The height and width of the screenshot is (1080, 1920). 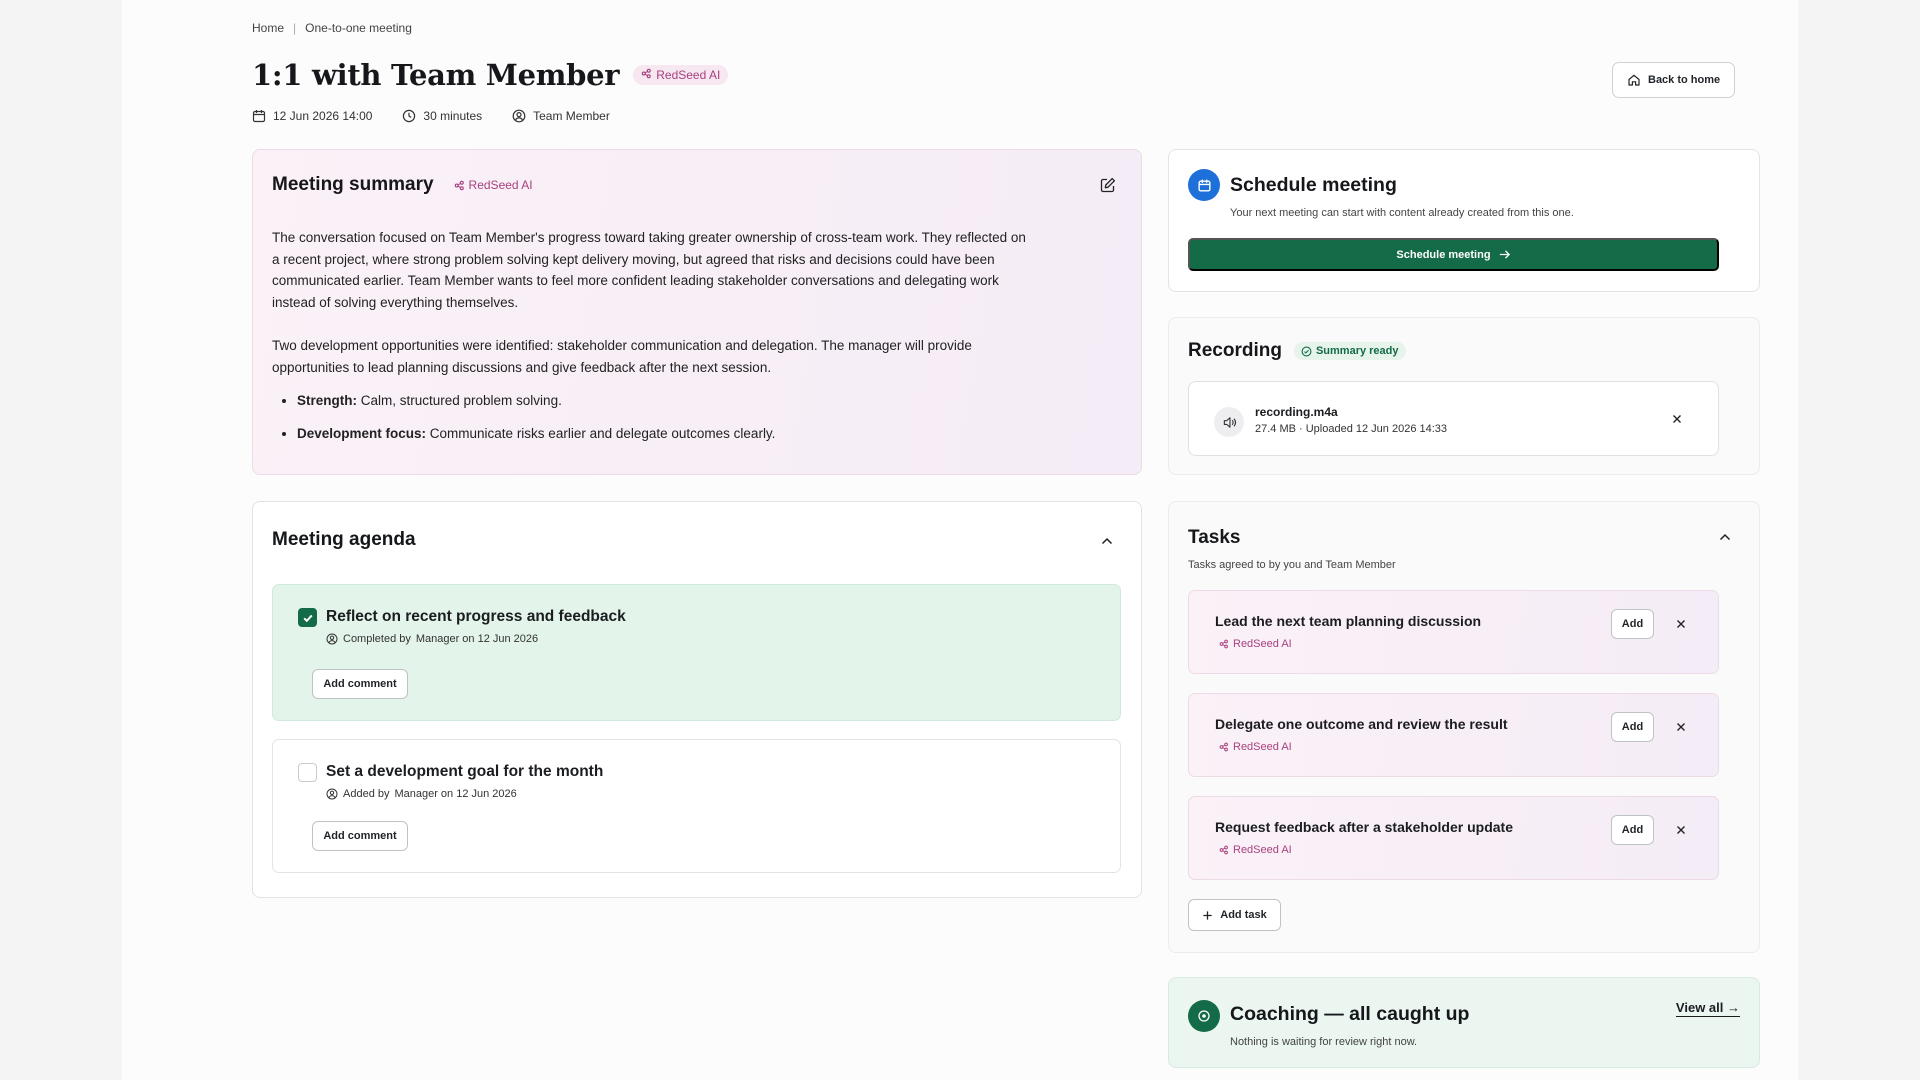 I want to click on meeting-date-text: 12 Jun 2026 14:00, so click(x=323, y=116).